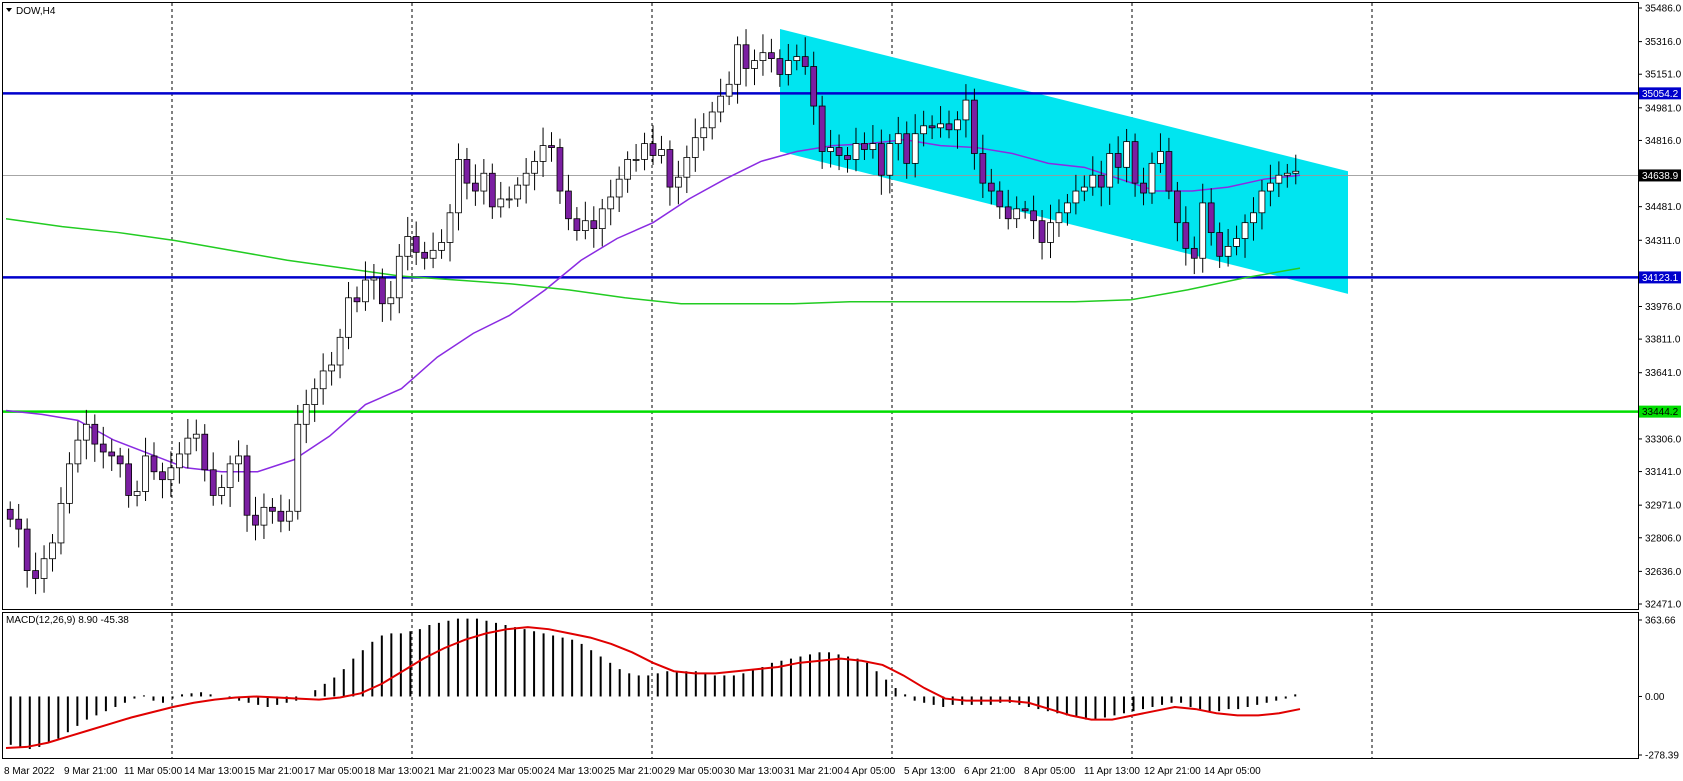  What do you see at coordinates (1660, 621) in the screenshot?
I see `macd-y-tick-label: 363.66` at bounding box center [1660, 621].